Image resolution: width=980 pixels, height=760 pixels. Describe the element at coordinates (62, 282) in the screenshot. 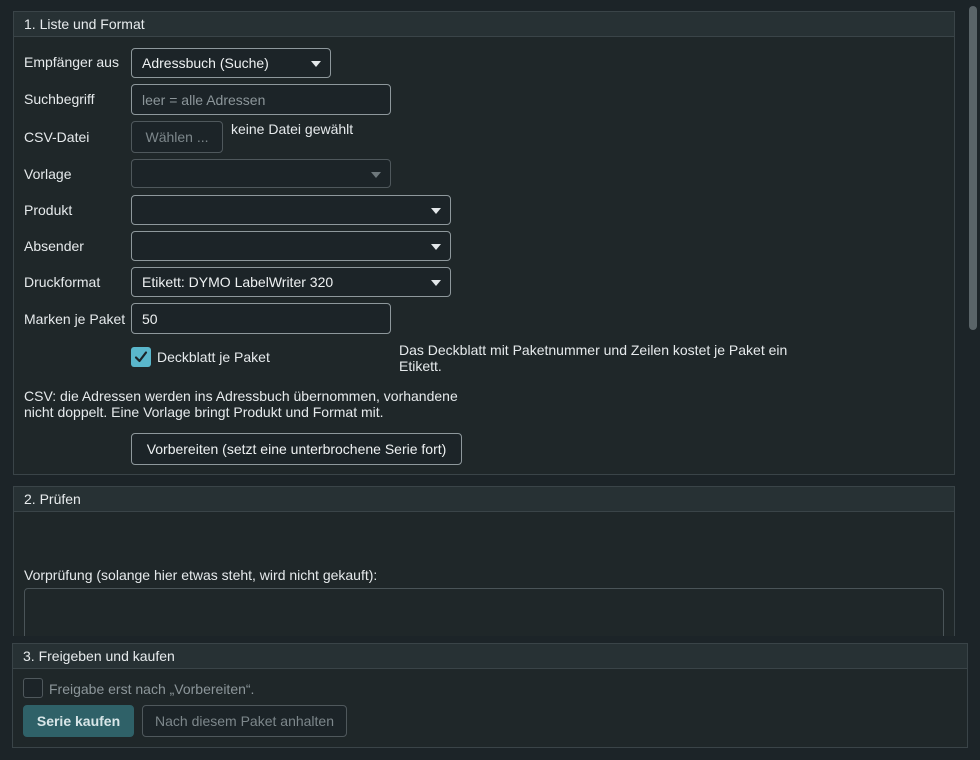

I see `print-format-label: Druckformat` at that location.